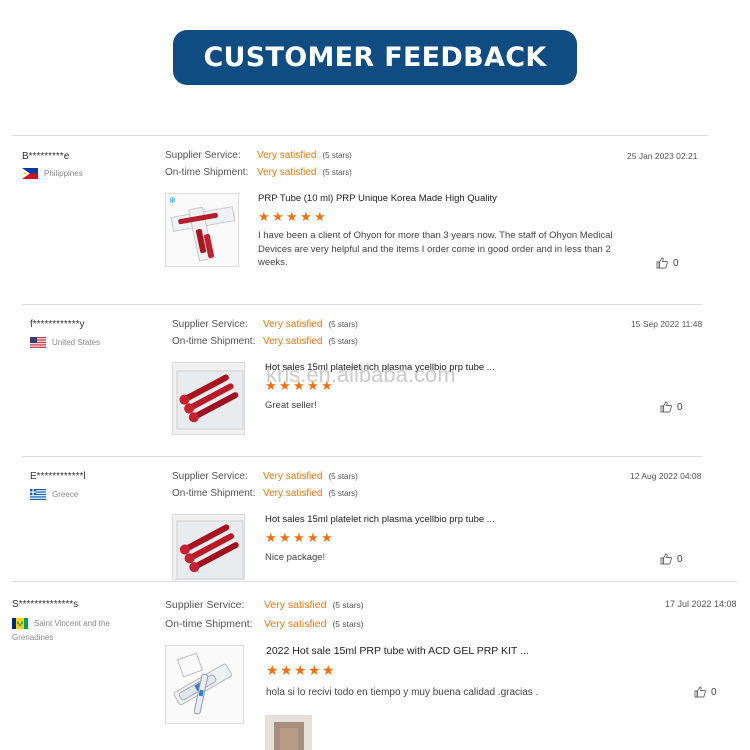 Image resolution: width=750 pixels, height=750 pixels. Describe the element at coordinates (45, 604) in the screenshot. I see `buyer-name: S**************s` at that location.